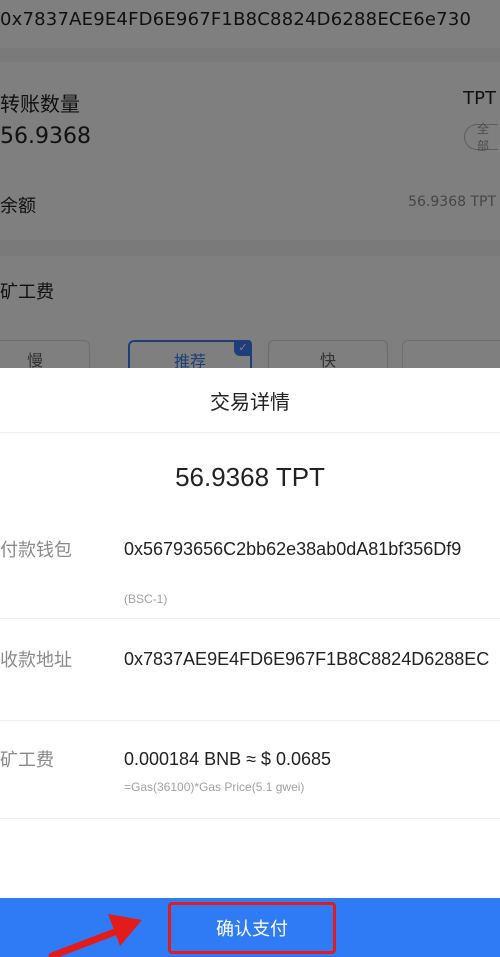 This screenshot has width=500, height=957. I want to click on transaction-amount: 56.9368 TPT, so click(250, 477).